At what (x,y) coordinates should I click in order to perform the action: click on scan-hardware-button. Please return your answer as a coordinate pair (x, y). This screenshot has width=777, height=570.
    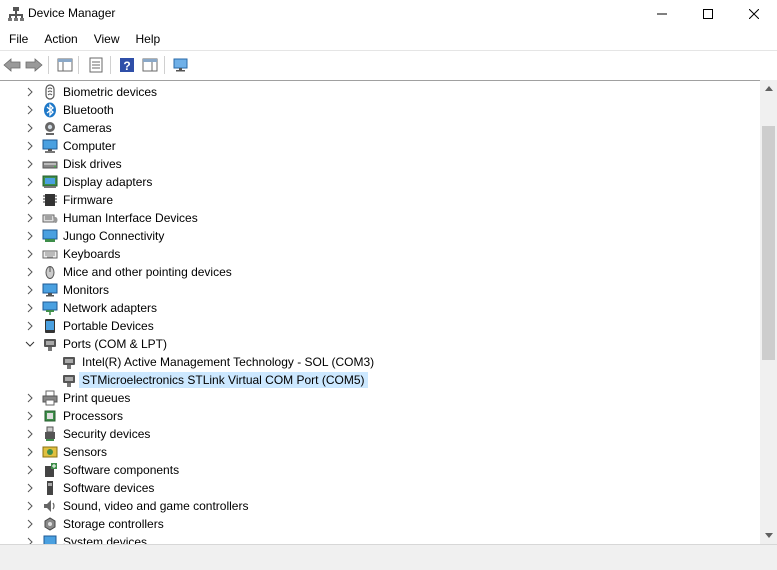
    Looking at the image, I should click on (181, 65).